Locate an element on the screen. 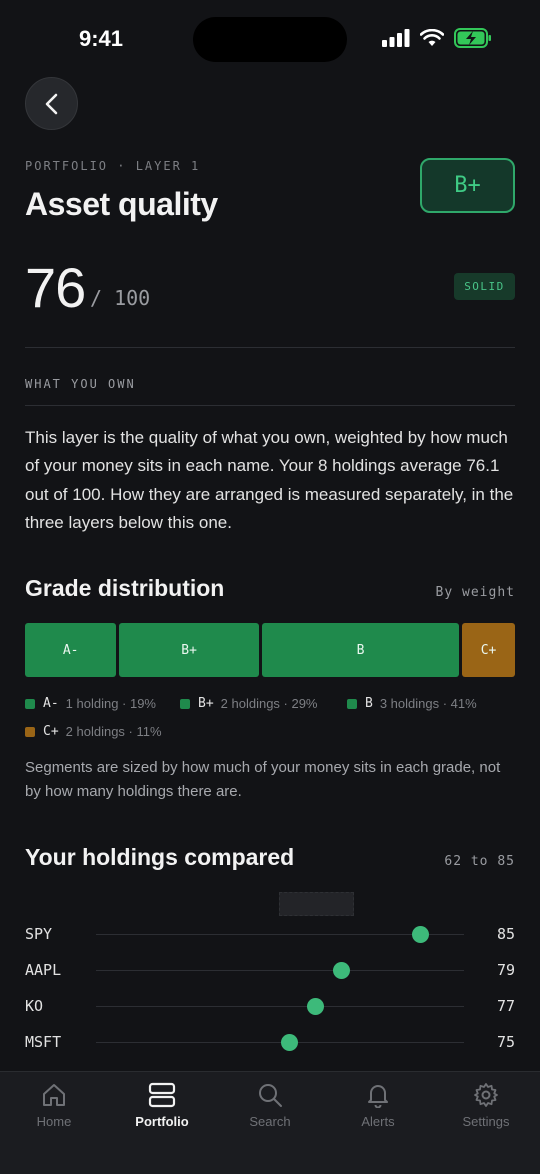  distribution-title: Grade distribution is located at coordinates (125, 588).